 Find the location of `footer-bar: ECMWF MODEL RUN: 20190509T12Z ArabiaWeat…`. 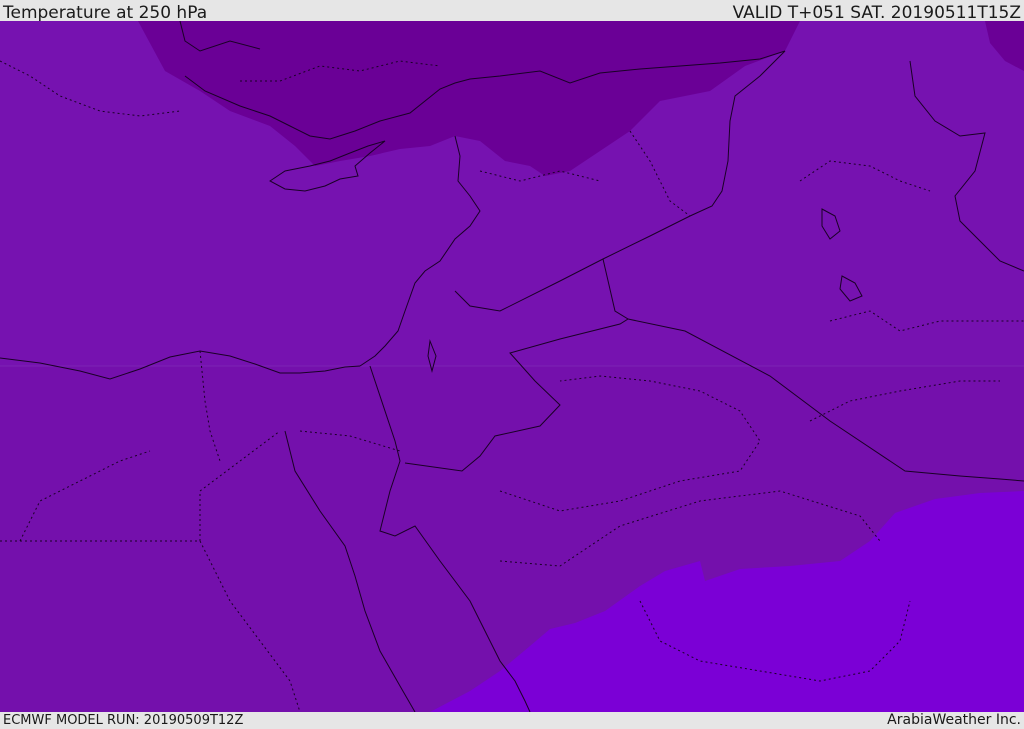

footer-bar: ECMWF MODEL RUN: 20190509T12Z ArabiaWeat… is located at coordinates (512, 720).